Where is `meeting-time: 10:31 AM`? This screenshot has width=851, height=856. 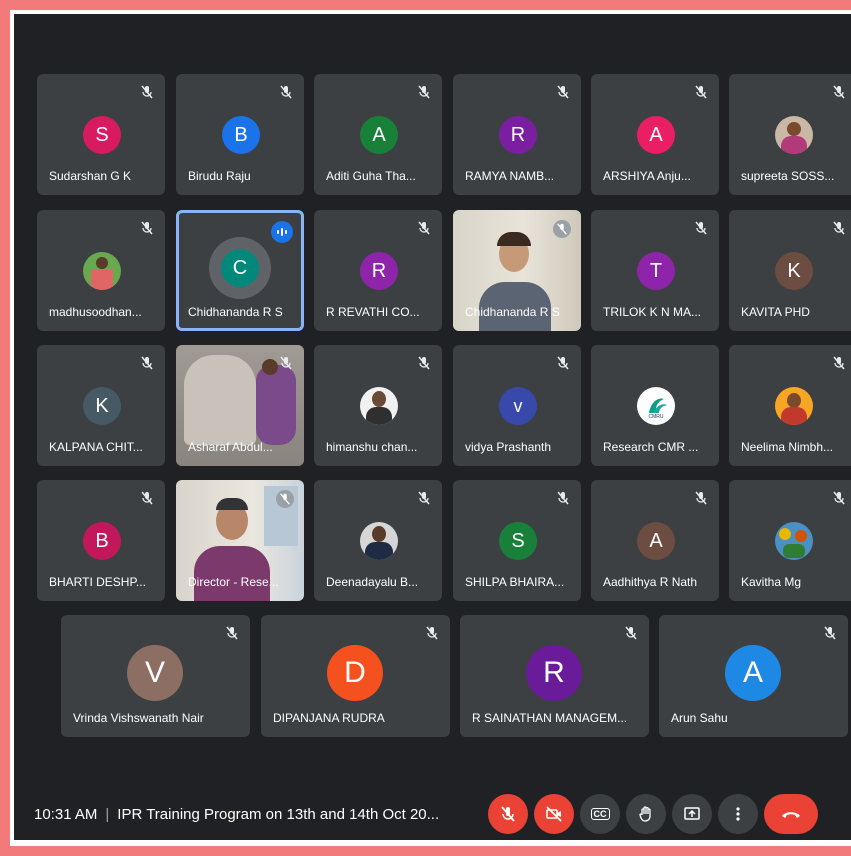
meeting-time: 10:31 AM is located at coordinates (66, 814).